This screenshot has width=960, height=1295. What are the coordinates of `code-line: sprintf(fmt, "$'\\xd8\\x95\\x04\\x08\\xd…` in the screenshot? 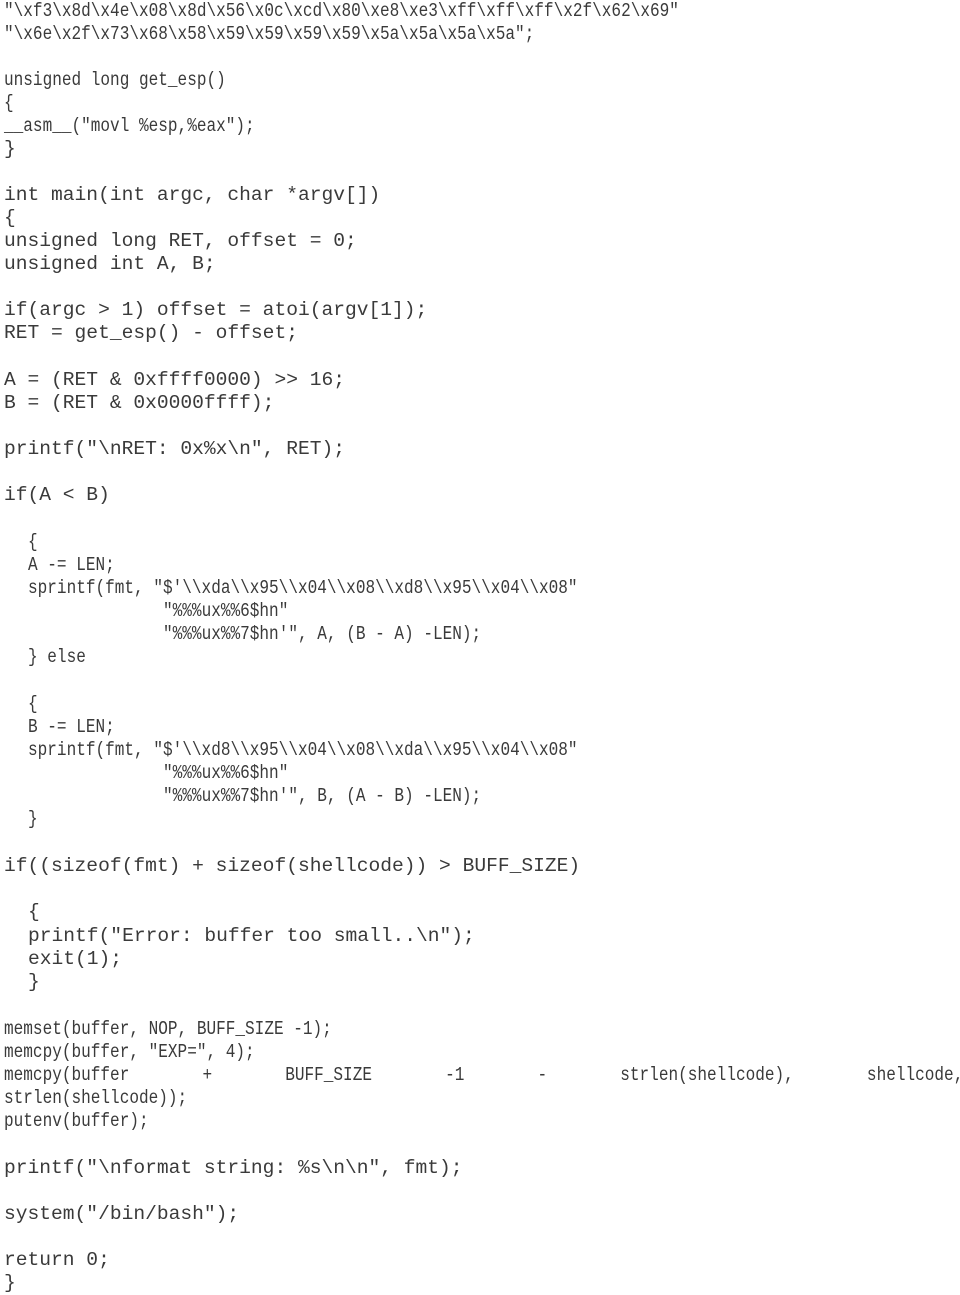 It's located at (303, 750).